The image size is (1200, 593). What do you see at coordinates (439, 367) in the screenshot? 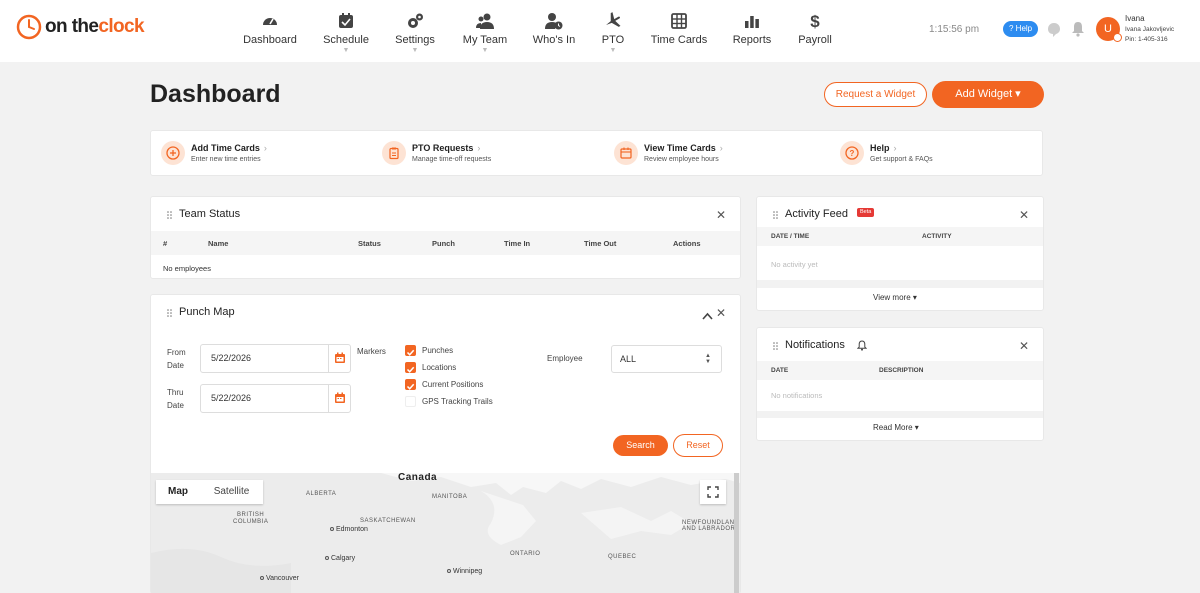
I see `locations-label: Locations` at bounding box center [439, 367].